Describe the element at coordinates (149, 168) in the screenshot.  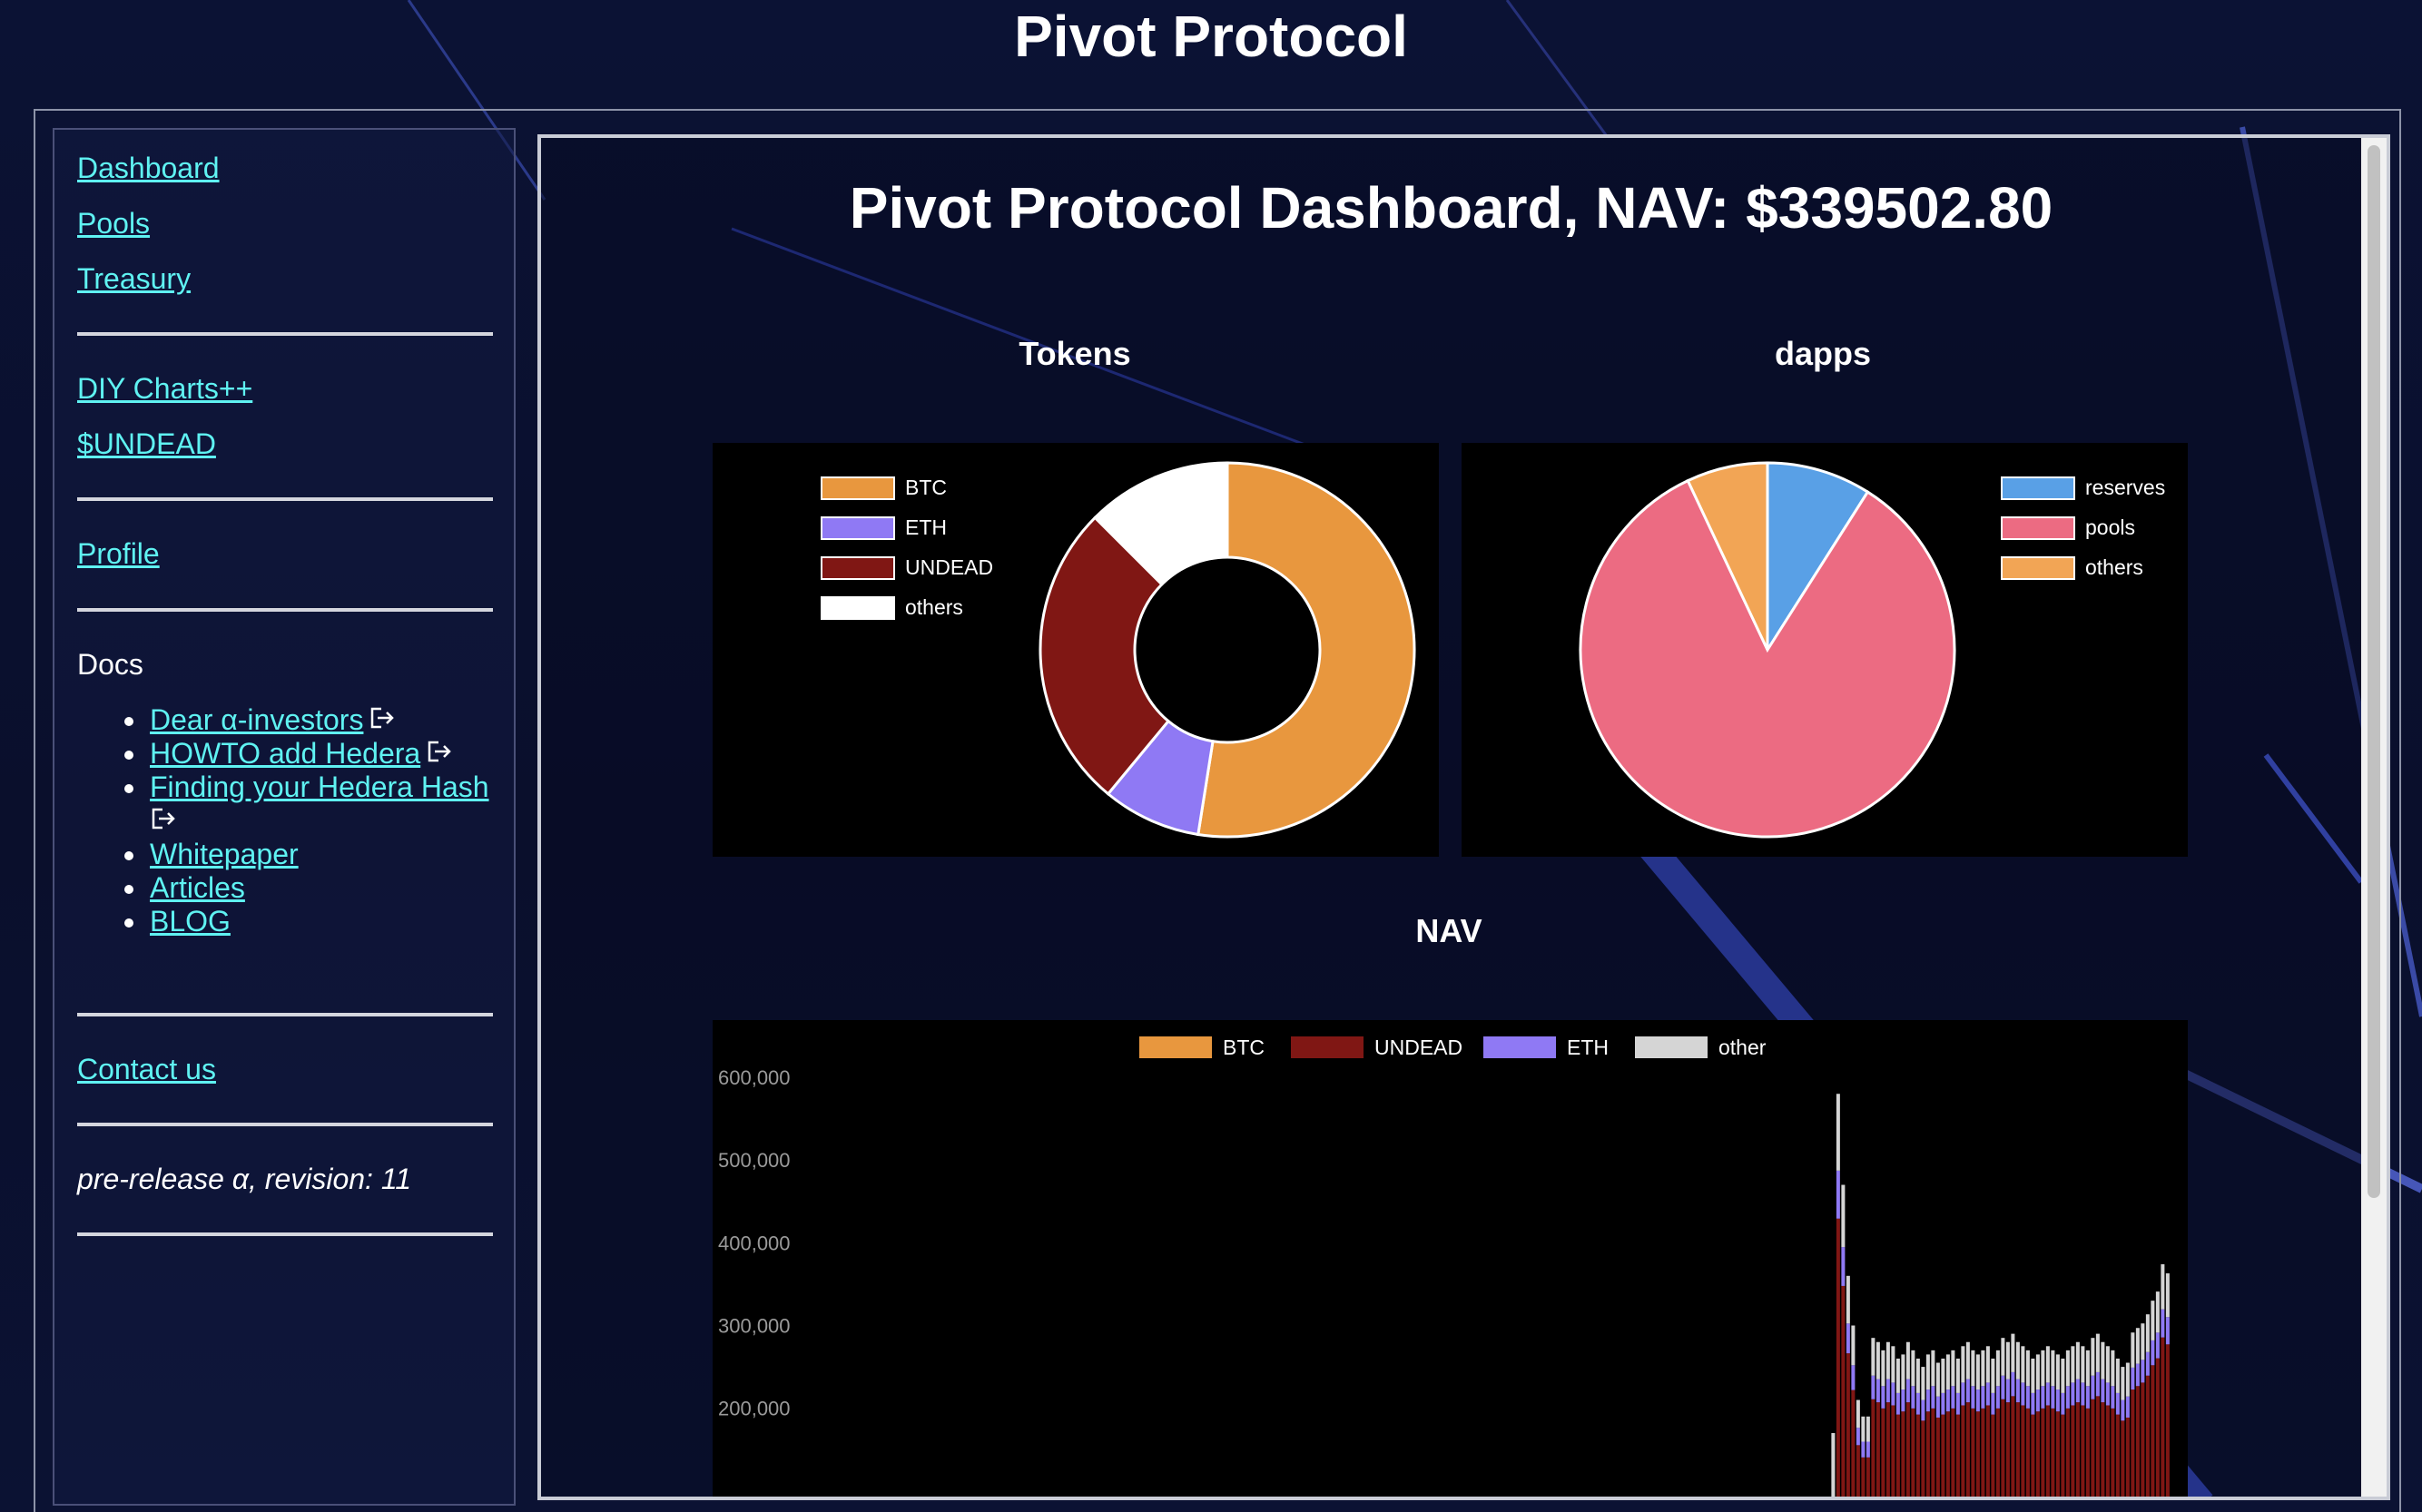
I see `nav-dashboard-link: Dashboard` at that location.